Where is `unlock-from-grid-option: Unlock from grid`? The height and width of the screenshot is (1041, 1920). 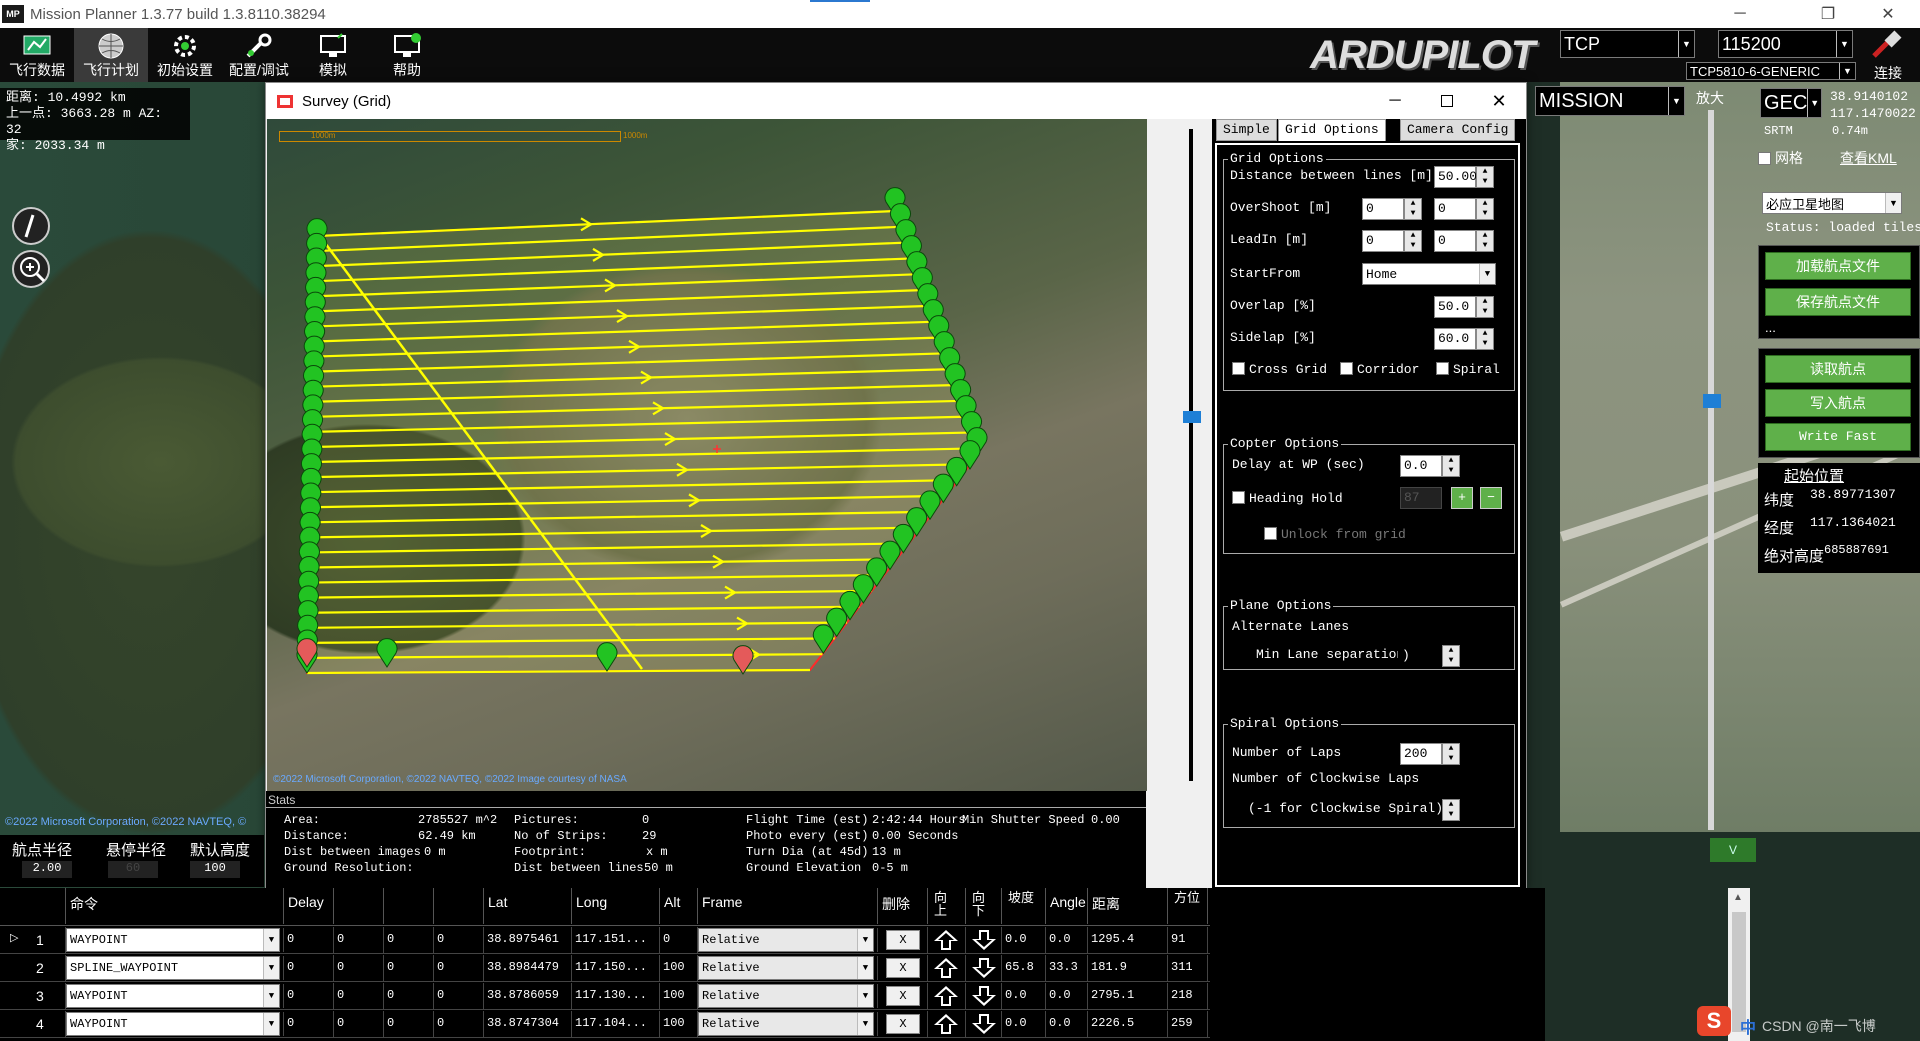 unlock-from-grid-option: Unlock from grid is located at coordinates (1335, 534).